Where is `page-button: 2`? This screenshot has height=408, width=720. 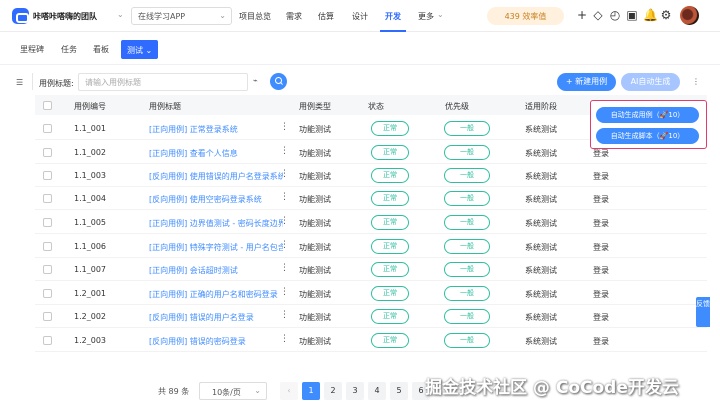
page-button: 2 is located at coordinates (333, 391).